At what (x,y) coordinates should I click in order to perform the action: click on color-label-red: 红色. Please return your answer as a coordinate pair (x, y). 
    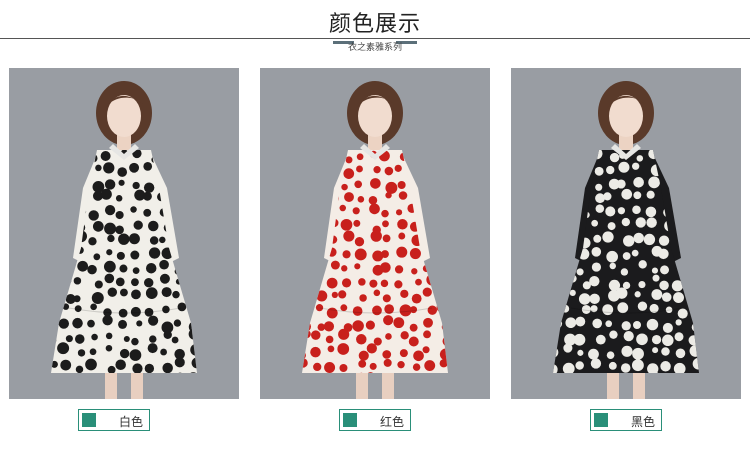
    Looking at the image, I should click on (375, 420).